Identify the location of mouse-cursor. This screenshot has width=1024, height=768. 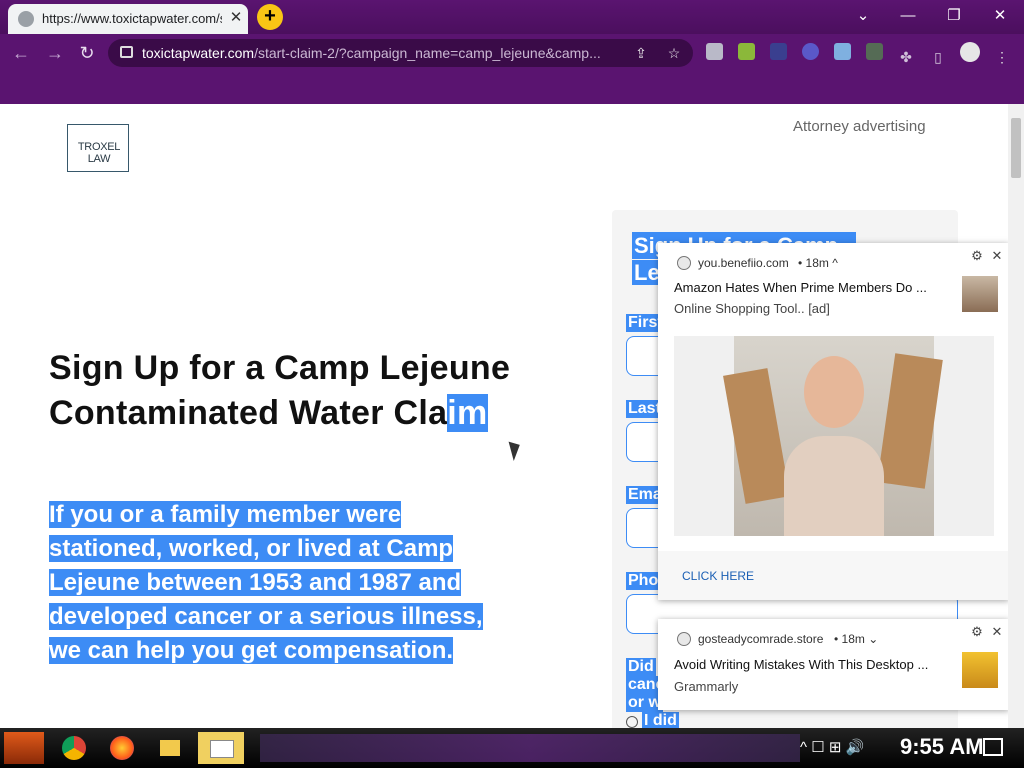
(516, 450).